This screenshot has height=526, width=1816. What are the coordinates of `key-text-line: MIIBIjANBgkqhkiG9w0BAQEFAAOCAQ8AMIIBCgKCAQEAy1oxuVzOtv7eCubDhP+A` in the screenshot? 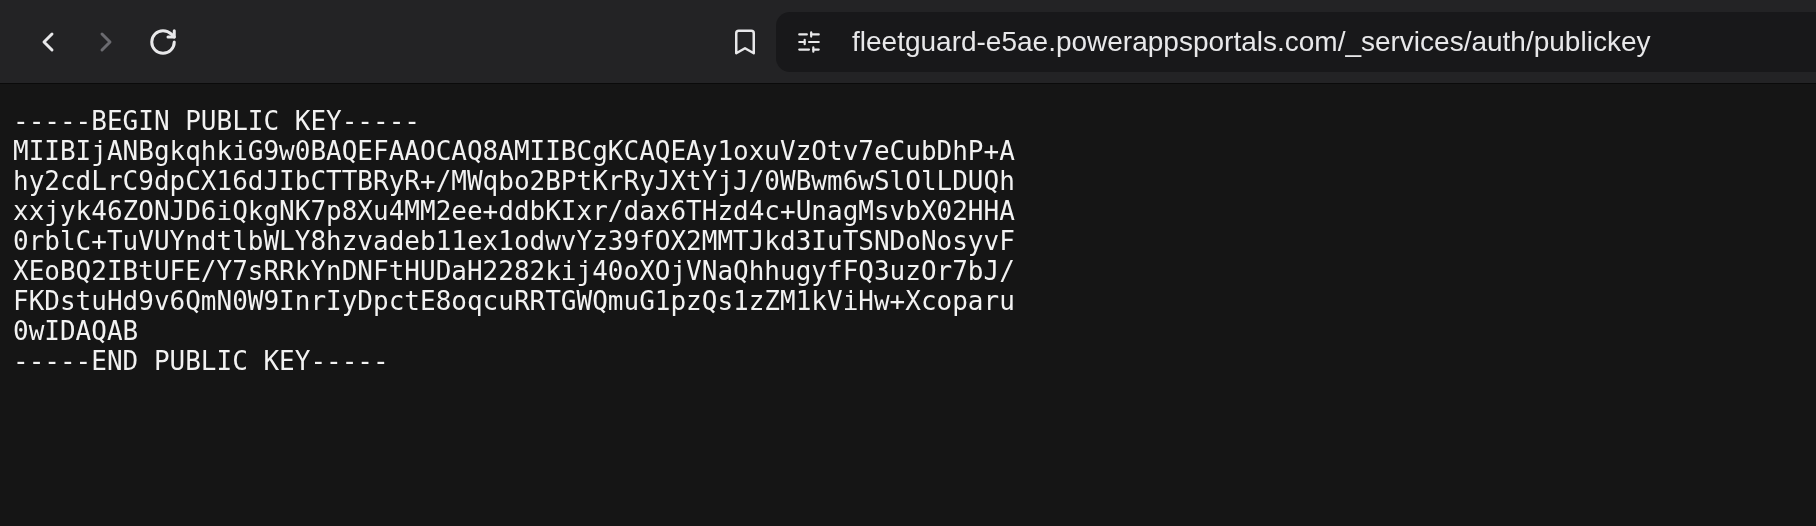 It's located at (514, 151).